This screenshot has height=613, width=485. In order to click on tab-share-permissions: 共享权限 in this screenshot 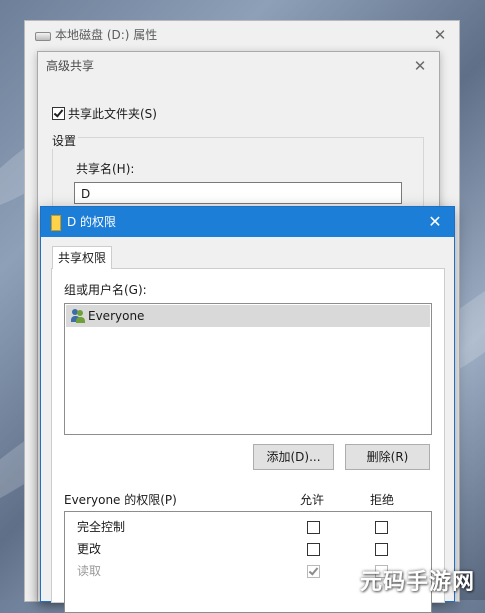, I will do `click(82, 257)`.